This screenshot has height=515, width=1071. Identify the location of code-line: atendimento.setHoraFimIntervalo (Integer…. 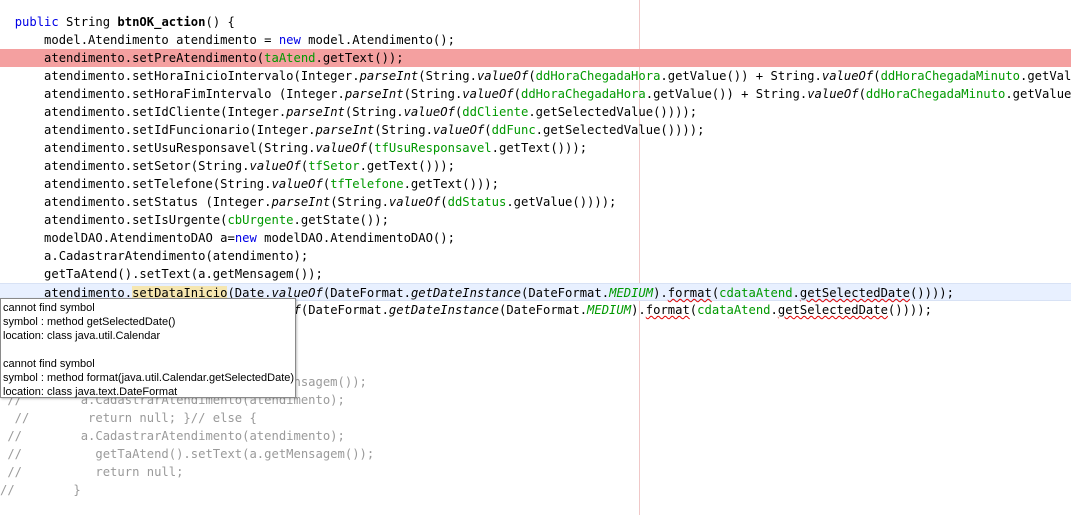
(535, 94).